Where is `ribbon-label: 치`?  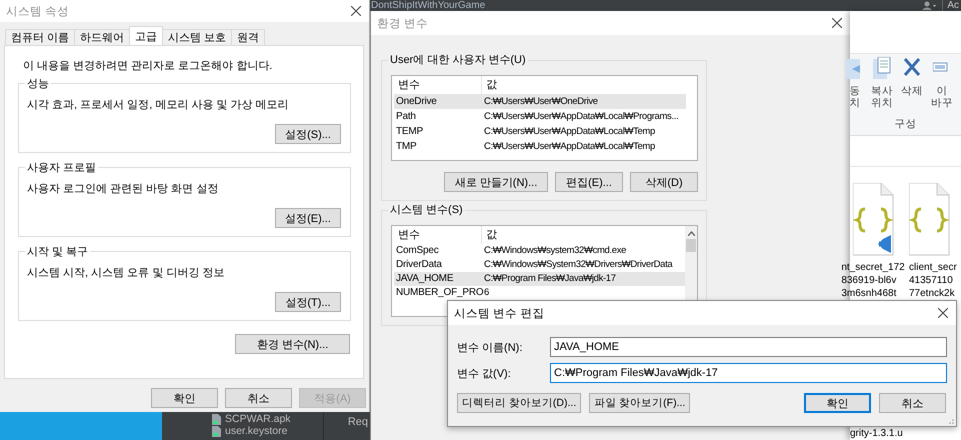
ribbon-label: 치 is located at coordinates (855, 103).